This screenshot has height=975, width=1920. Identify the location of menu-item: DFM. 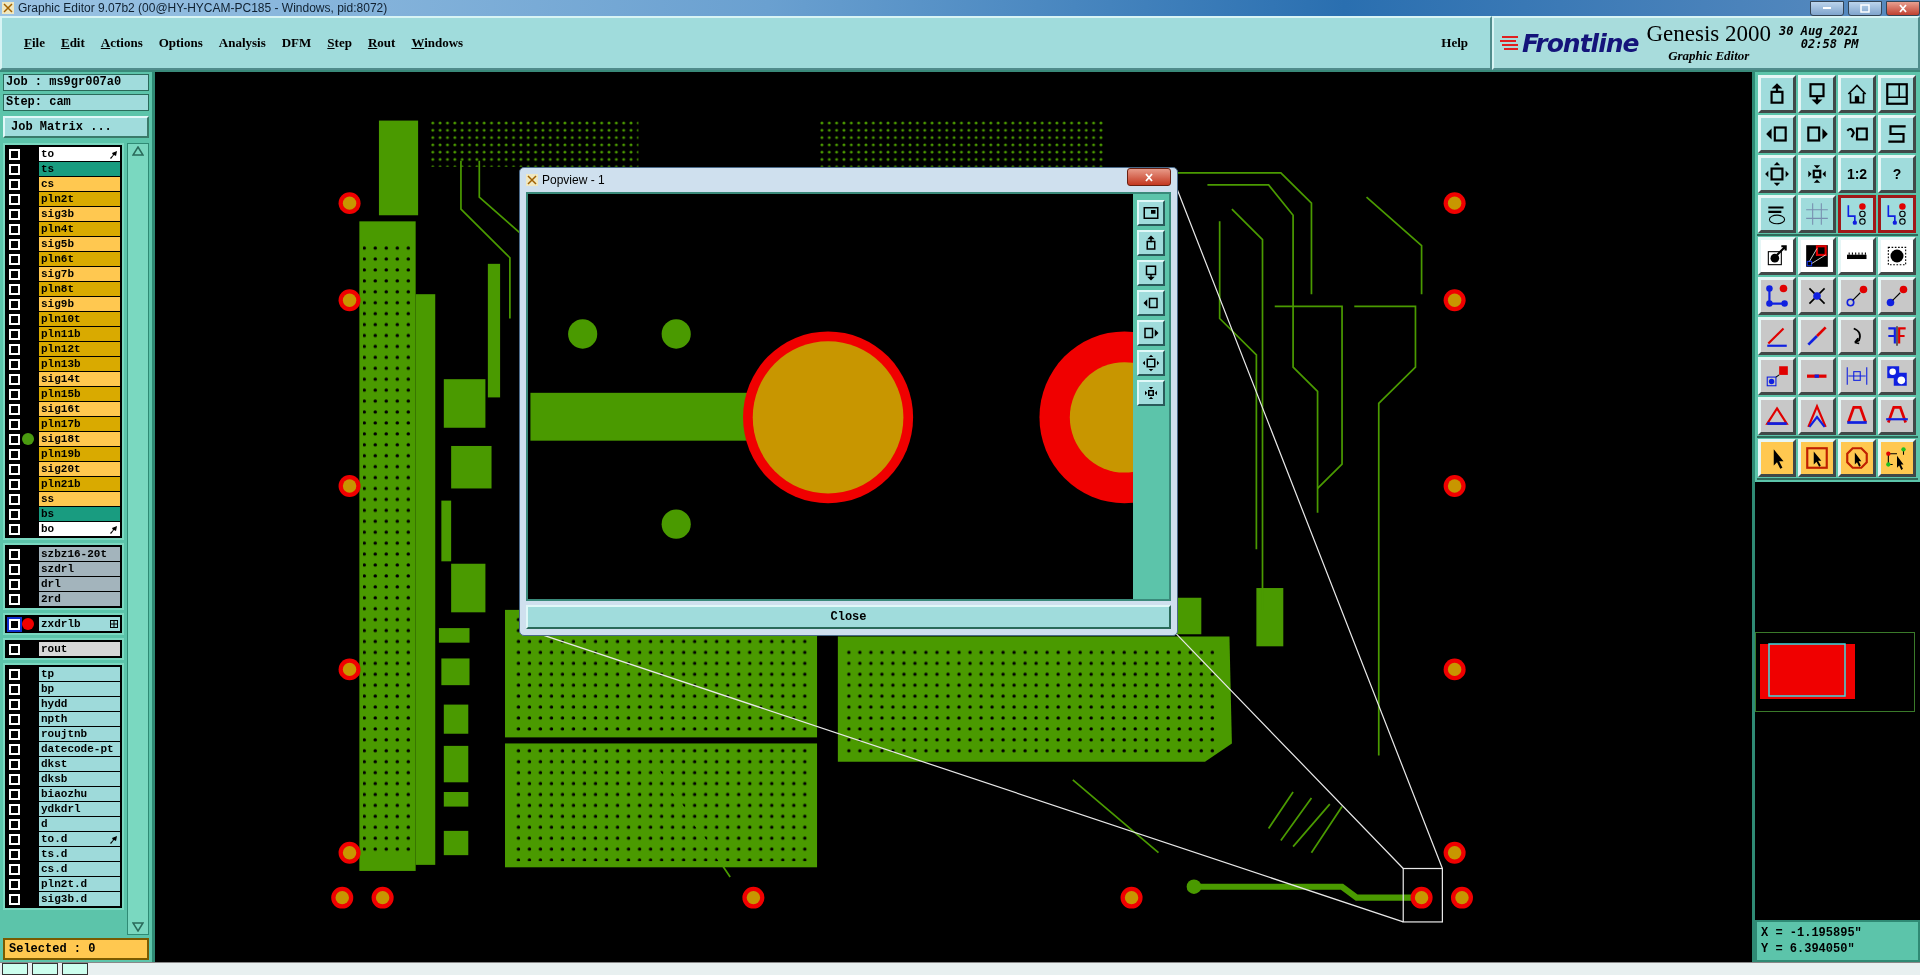
(296, 43).